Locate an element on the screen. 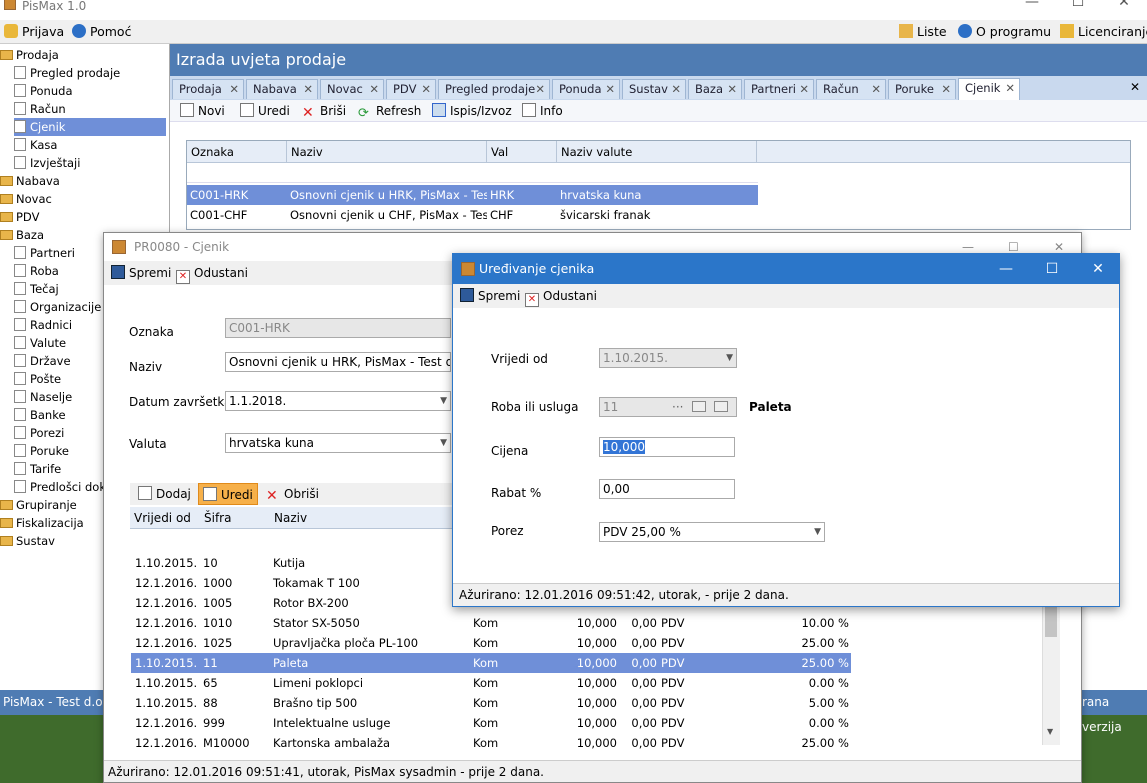 The height and width of the screenshot is (783, 1147). tab-10: Poruke ✕ is located at coordinates (922, 89).